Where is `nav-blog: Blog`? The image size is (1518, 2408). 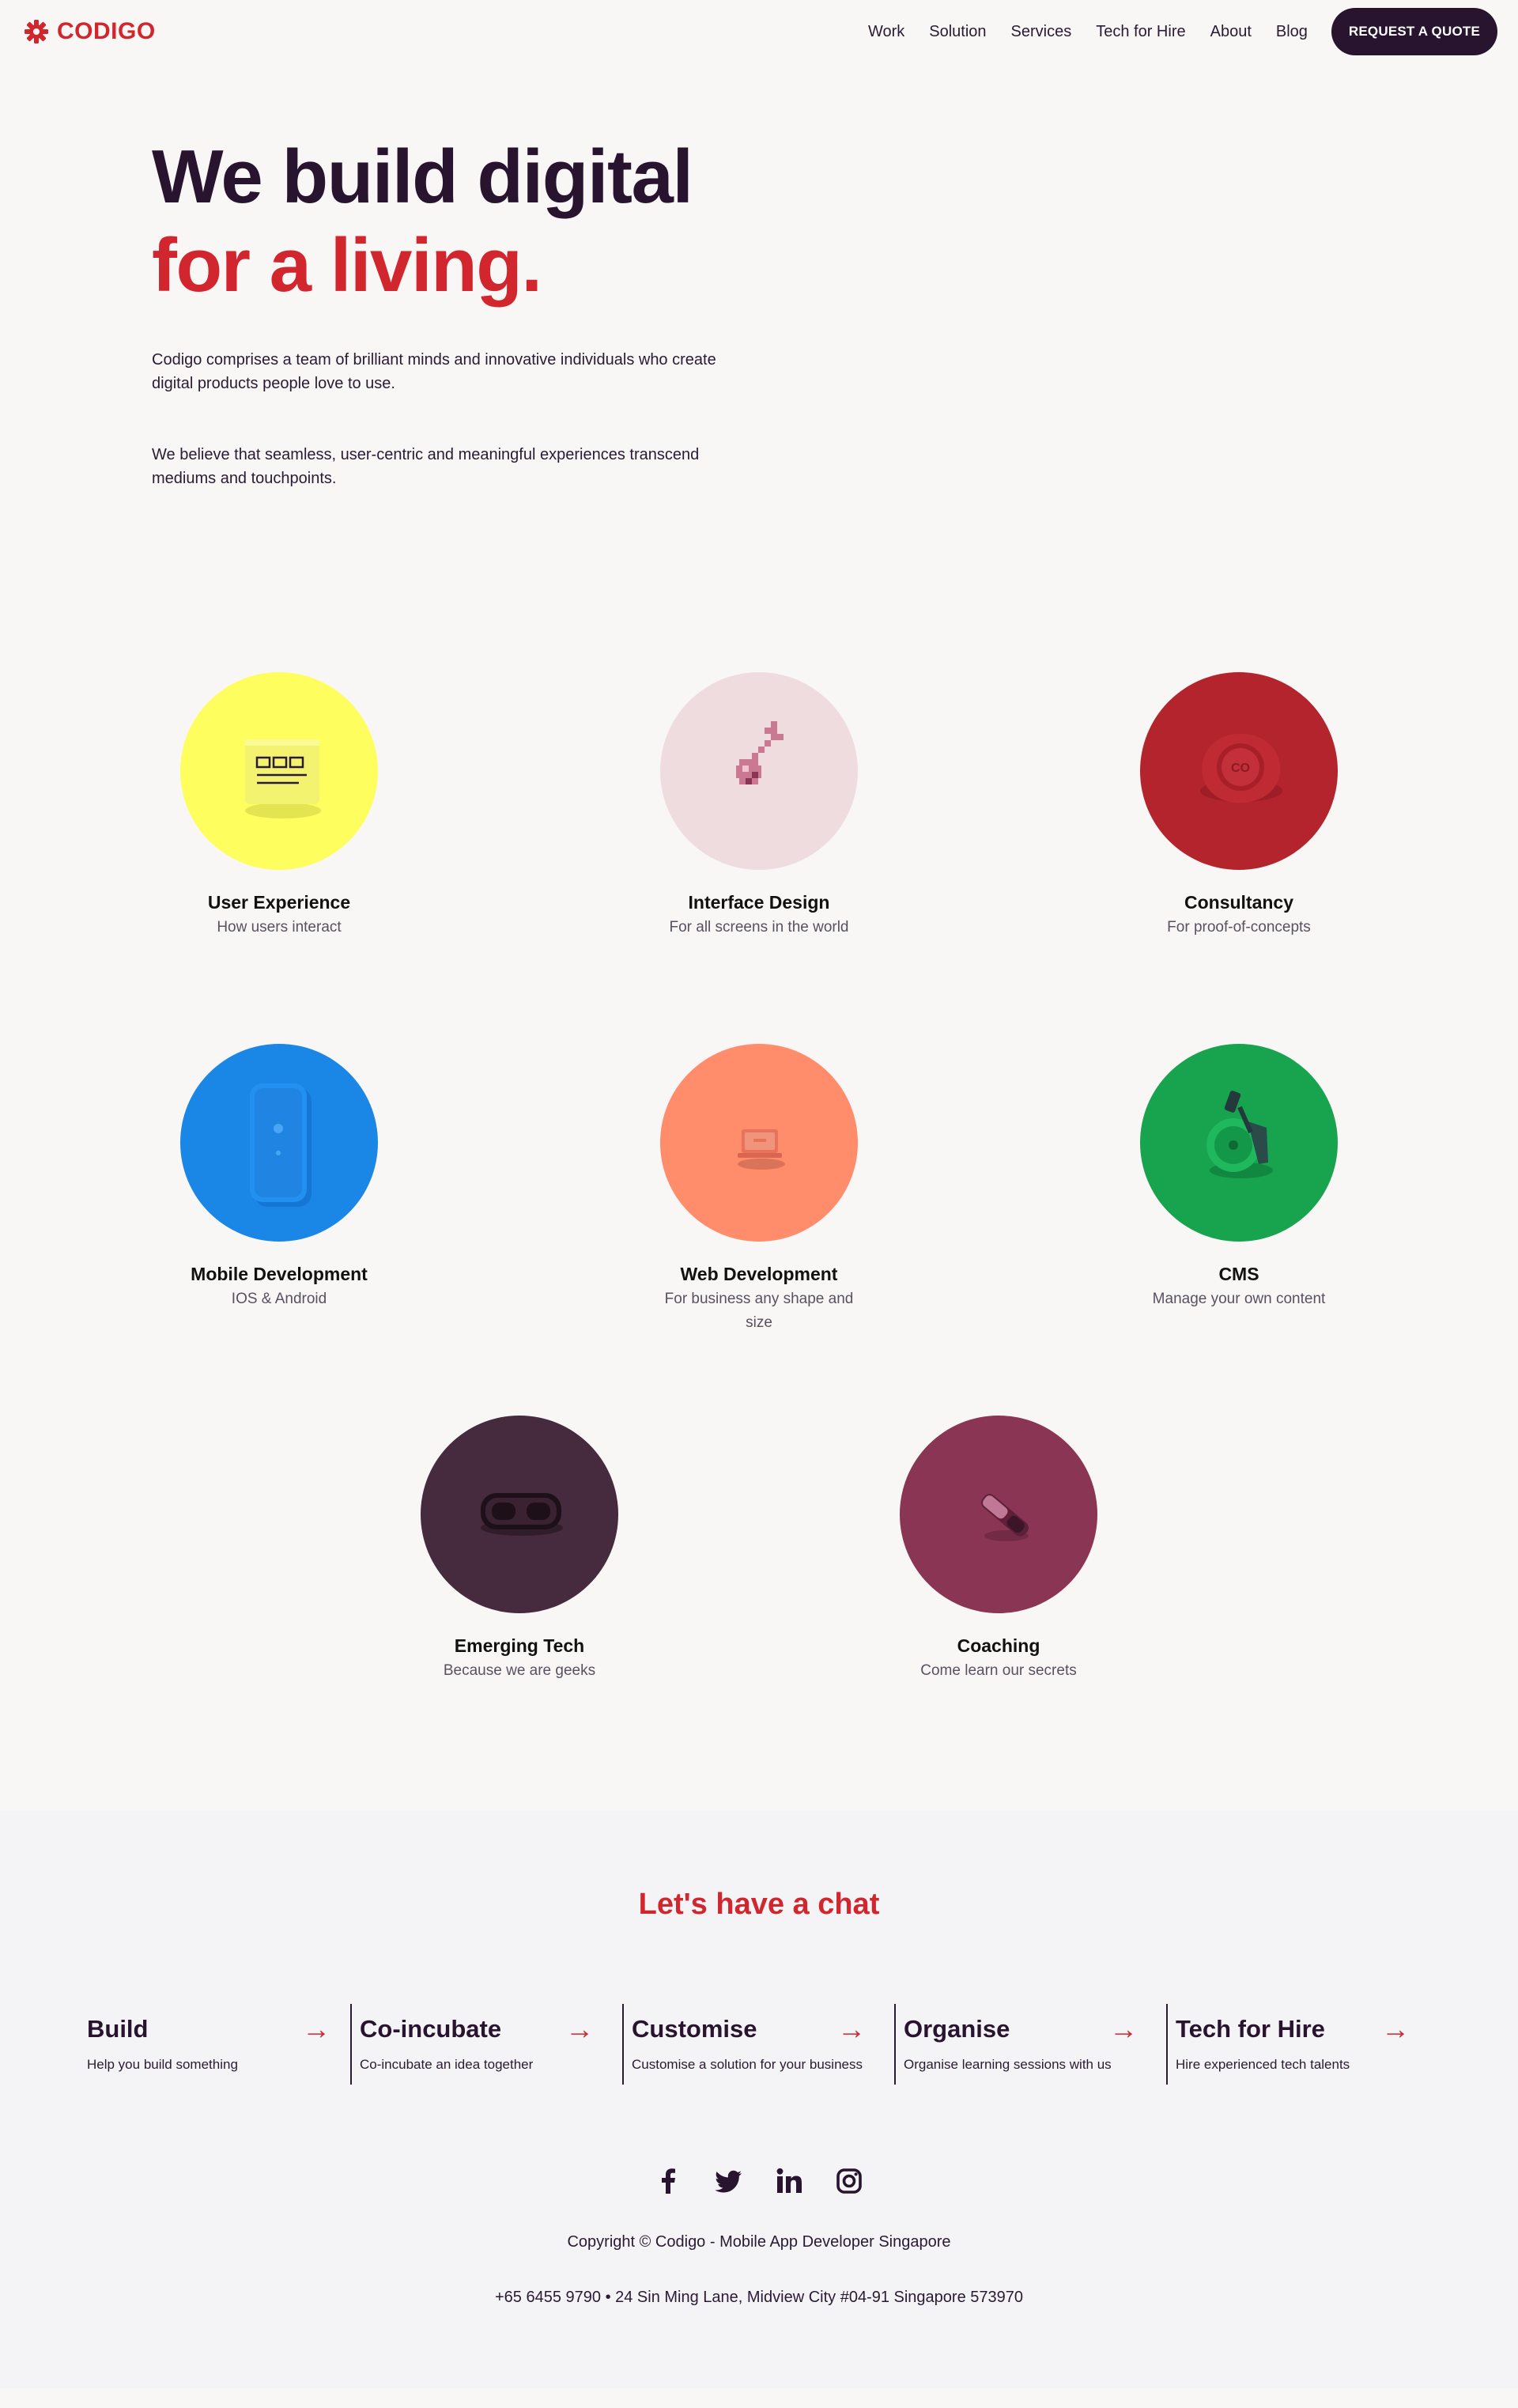 nav-blog: Blog is located at coordinates (1292, 32).